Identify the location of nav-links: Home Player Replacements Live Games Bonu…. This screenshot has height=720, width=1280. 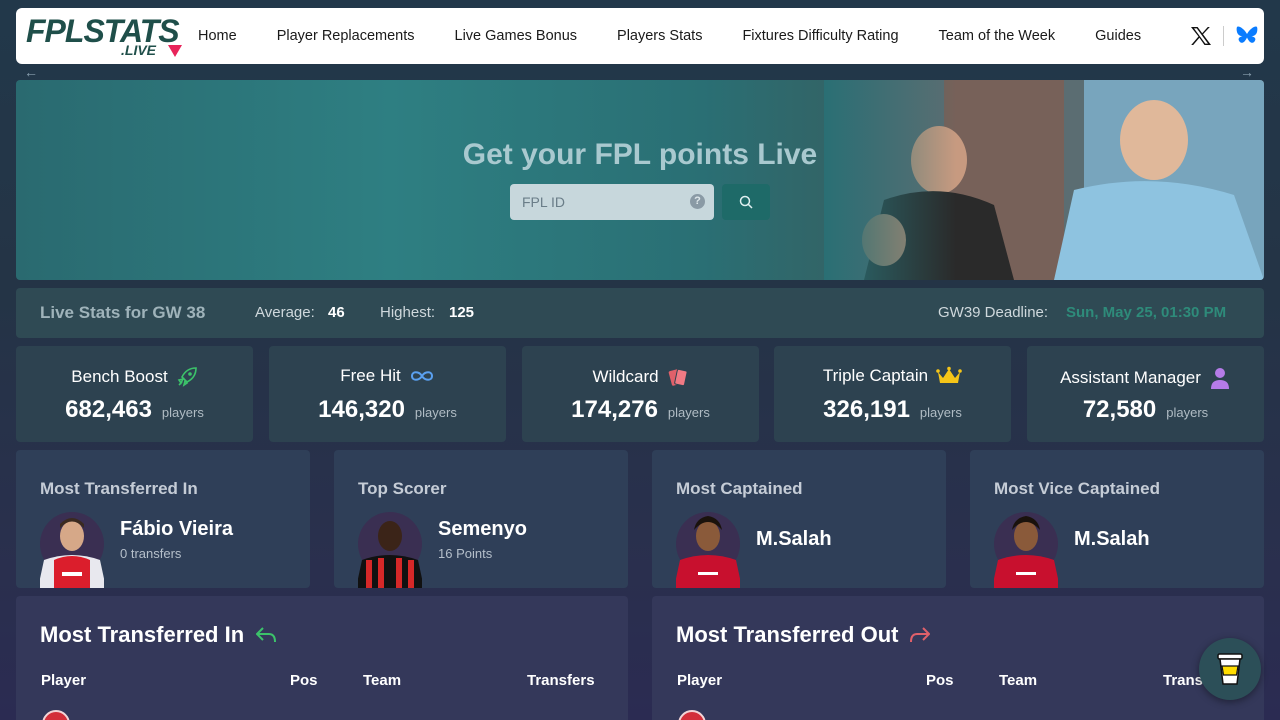
(689, 36).